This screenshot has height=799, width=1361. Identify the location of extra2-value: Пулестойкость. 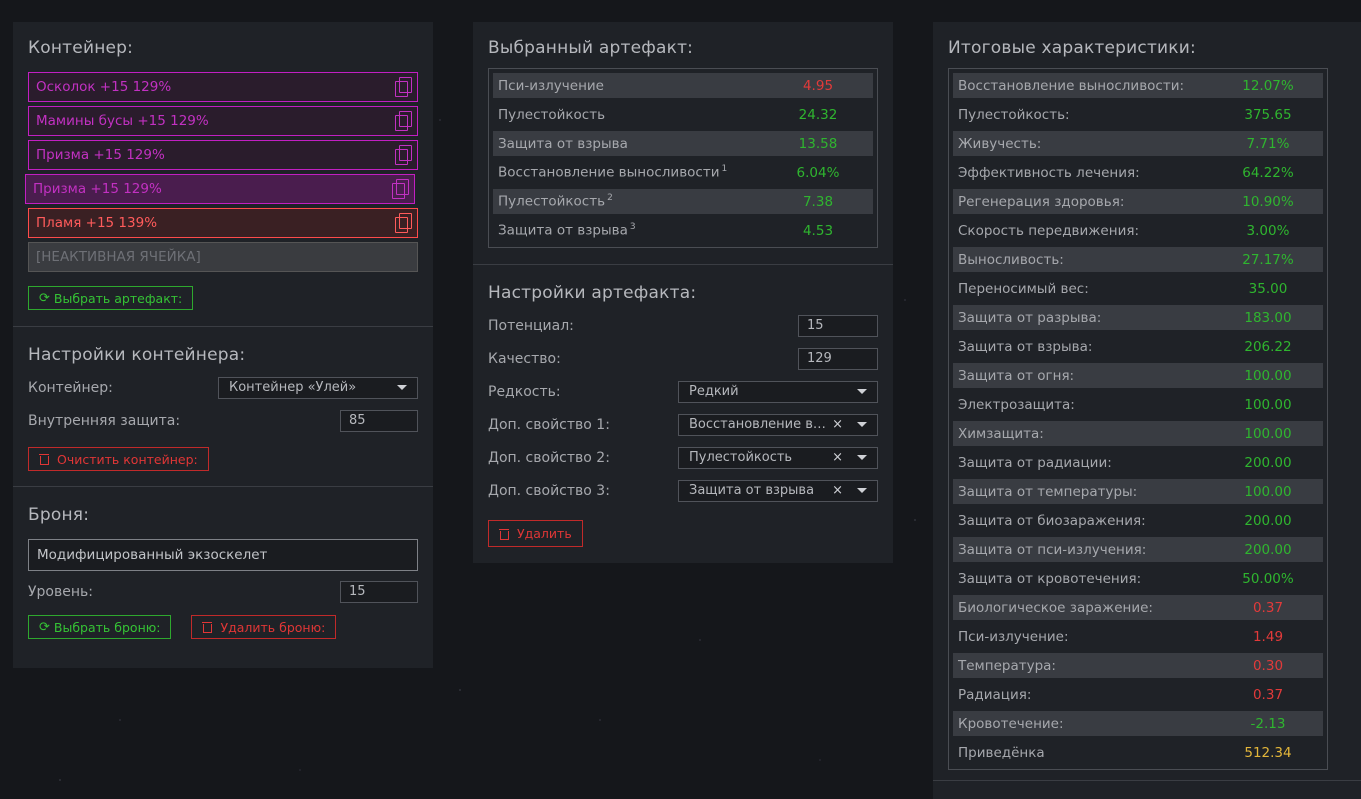
(741, 457).